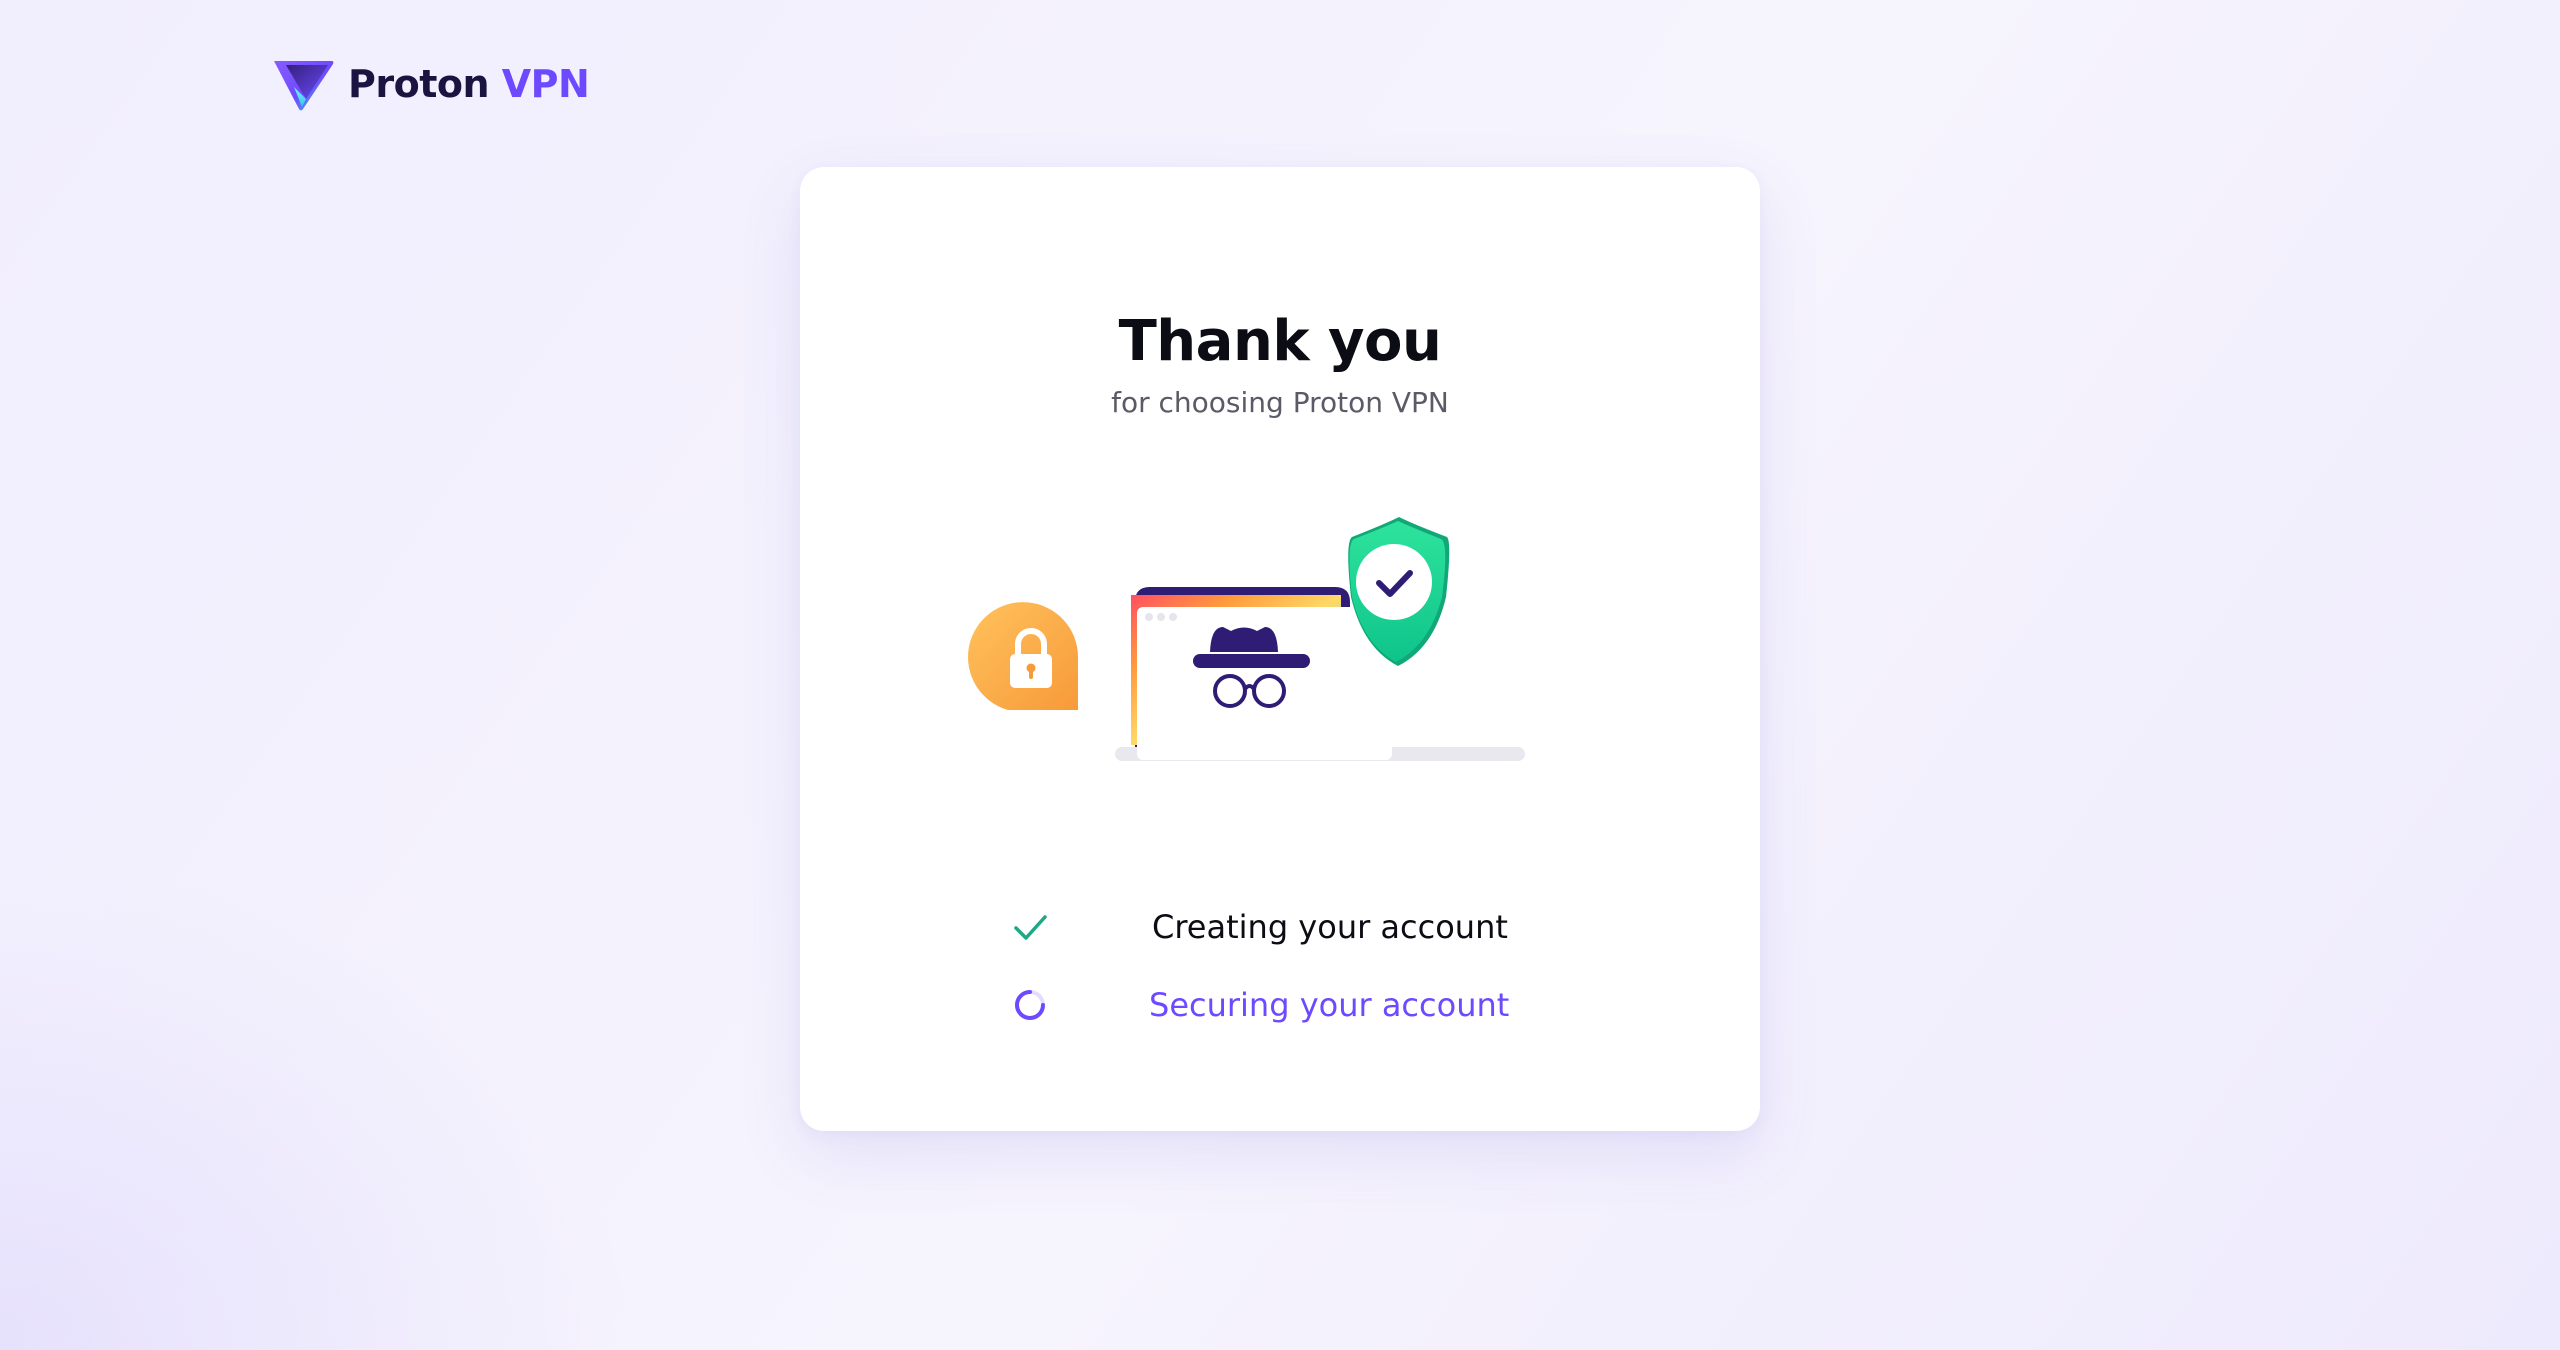  Describe the element at coordinates (1030, 927) in the screenshot. I see `check-icon` at that location.